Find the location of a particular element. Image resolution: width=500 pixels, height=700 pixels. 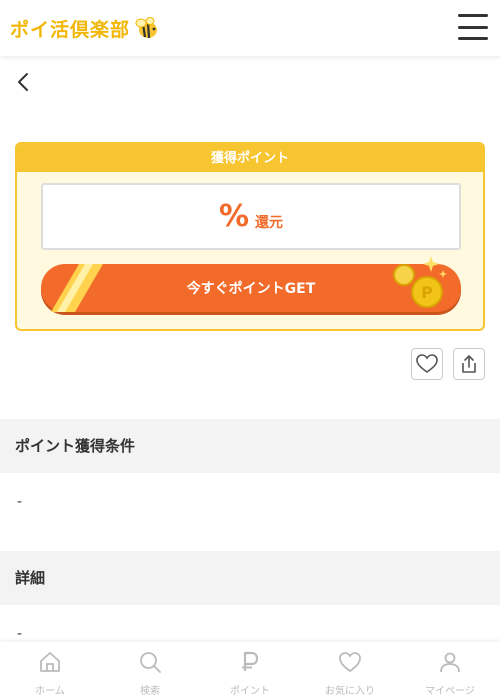

chevron-left-icon is located at coordinates (24, 82).